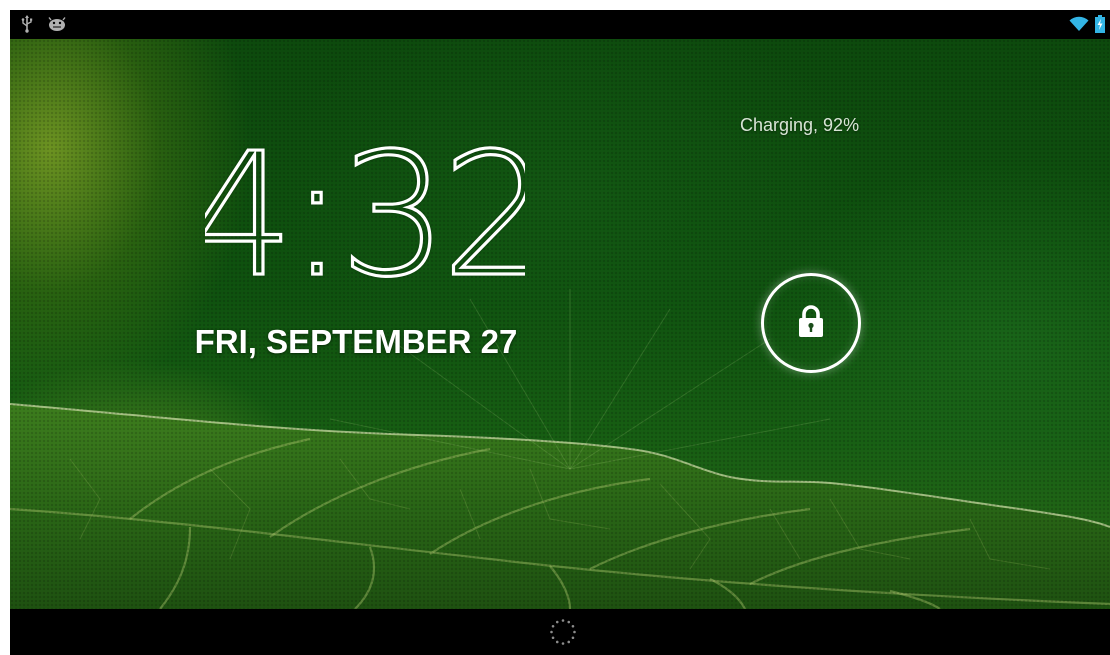 The height and width of the screenshot is (655, 1110). I want to click on usb-icon, so click(27, 24).